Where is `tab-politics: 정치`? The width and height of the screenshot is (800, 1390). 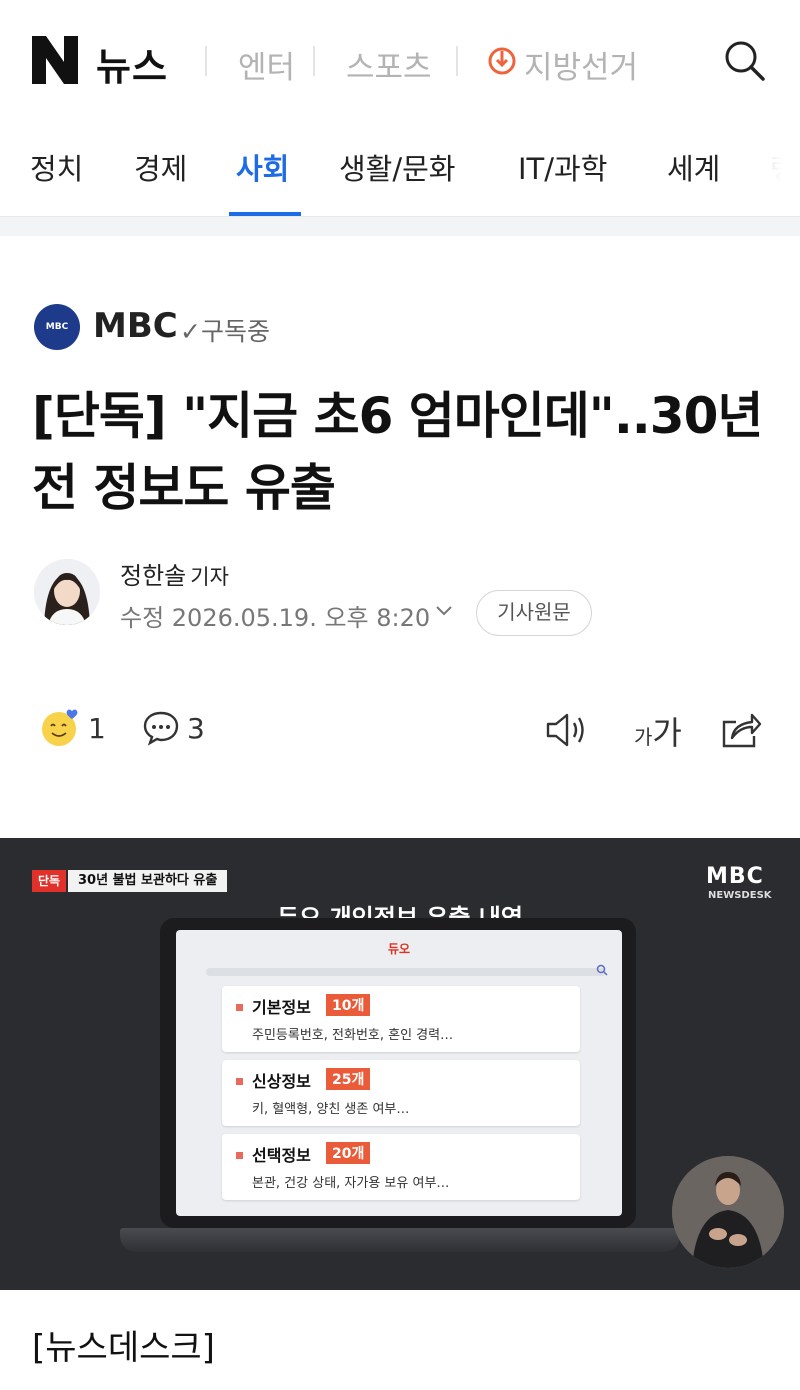 tab-politics: 정치 is located at coordinates (56, 167).